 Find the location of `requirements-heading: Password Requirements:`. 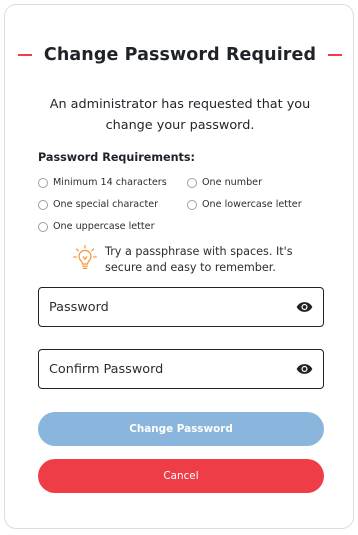

requirements-heading: Password Requirements: is located at coordinates (117, 157).